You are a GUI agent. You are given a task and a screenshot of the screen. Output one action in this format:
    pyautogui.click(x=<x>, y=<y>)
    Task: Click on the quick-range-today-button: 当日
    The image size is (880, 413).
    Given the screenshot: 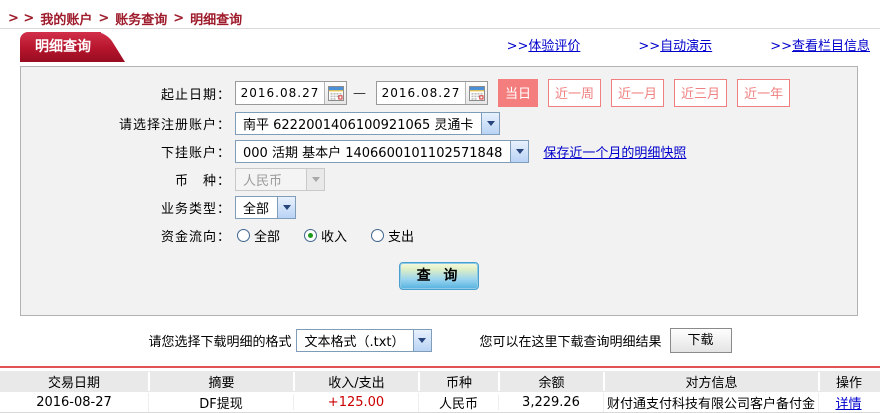 What is the action you would take?
    pyautogui.click(x=518, y=93)
    